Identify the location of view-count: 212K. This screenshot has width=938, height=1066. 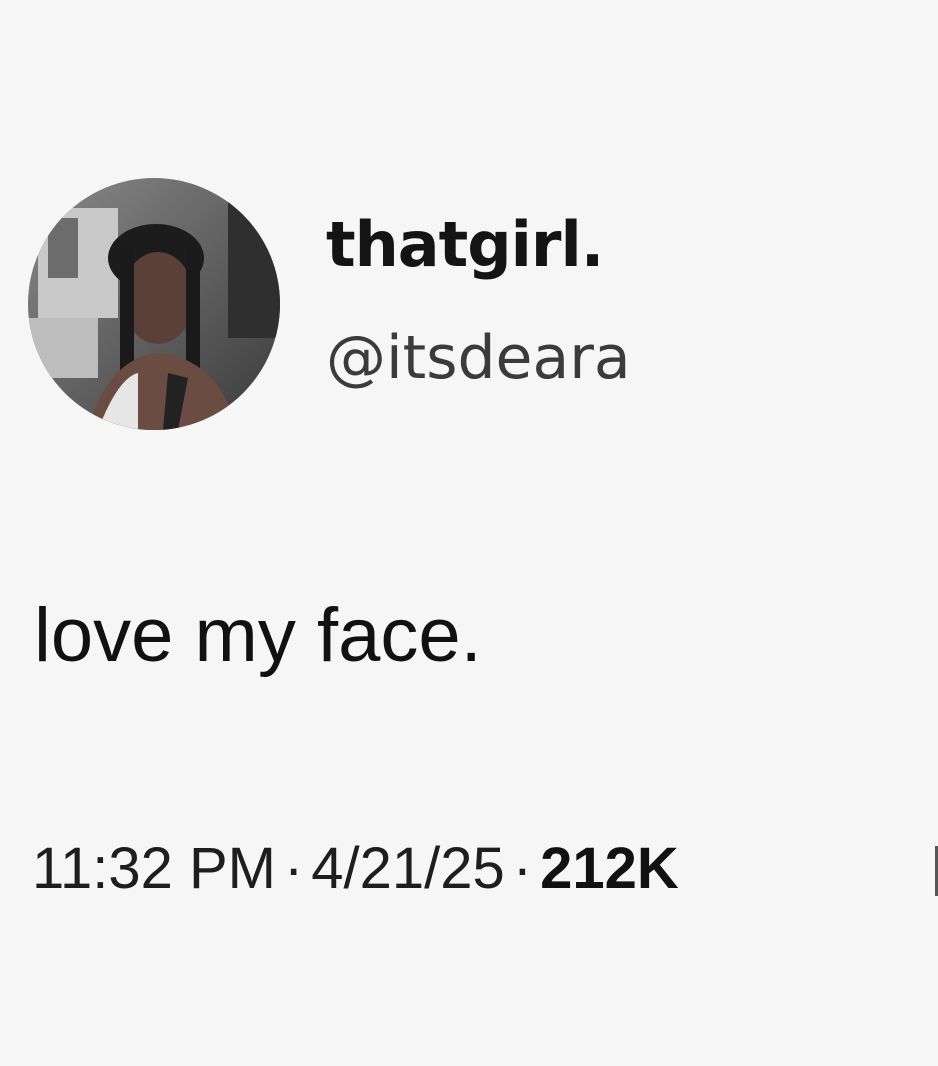
(609, 868).